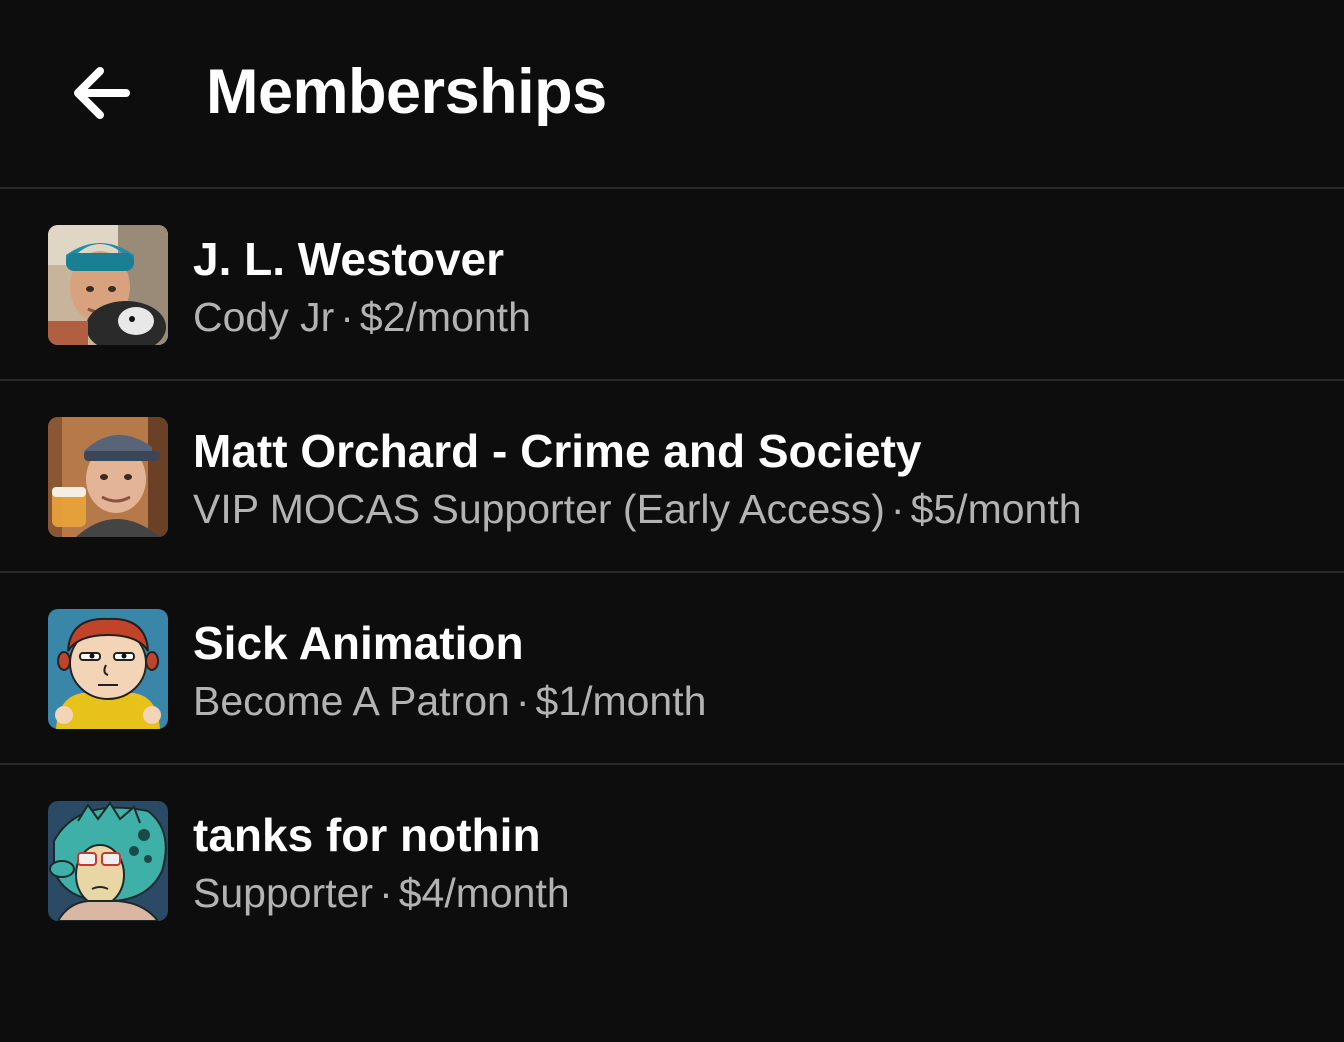 The image size is (1344, 1042). Describe the element at coordinates (539, 509) in the screenshot. I see `tier-name: VIP MOCAS Supporter (Early Access)` at that location.